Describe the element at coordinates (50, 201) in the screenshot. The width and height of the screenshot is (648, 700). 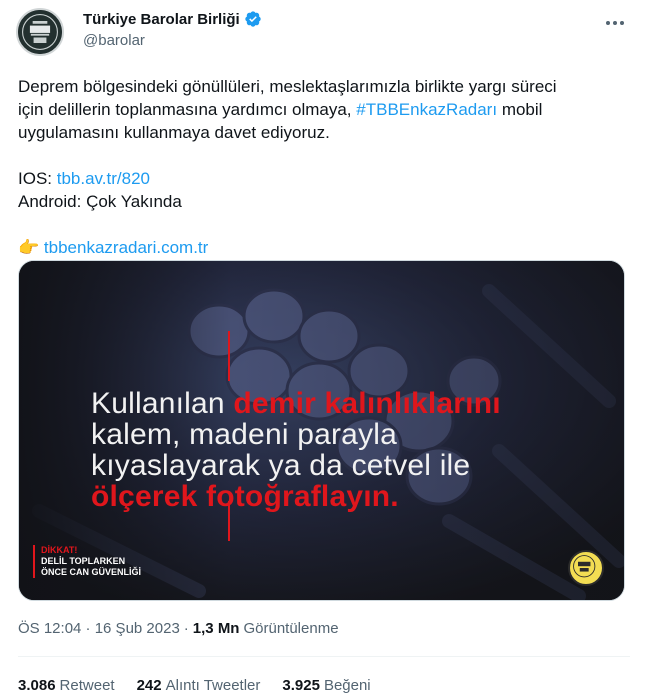
I see `android-label: Android:` at that location.